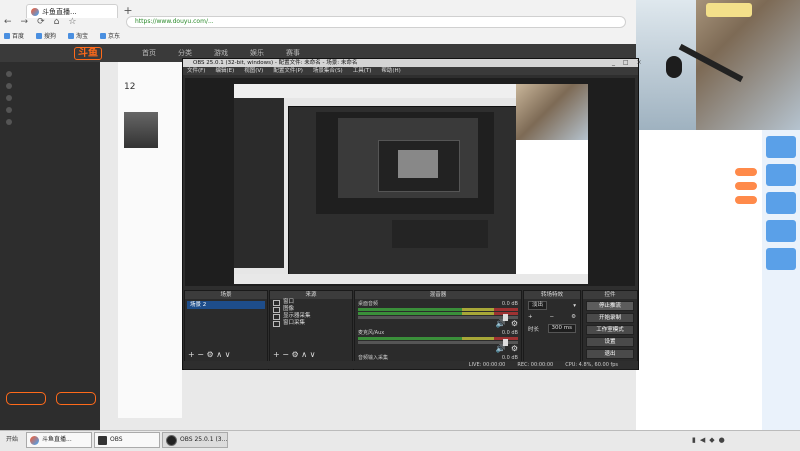  Describe the element at coordinates (362, 71) in the screenshot. I see `obs-menu-item: 工具(T)` at that location.